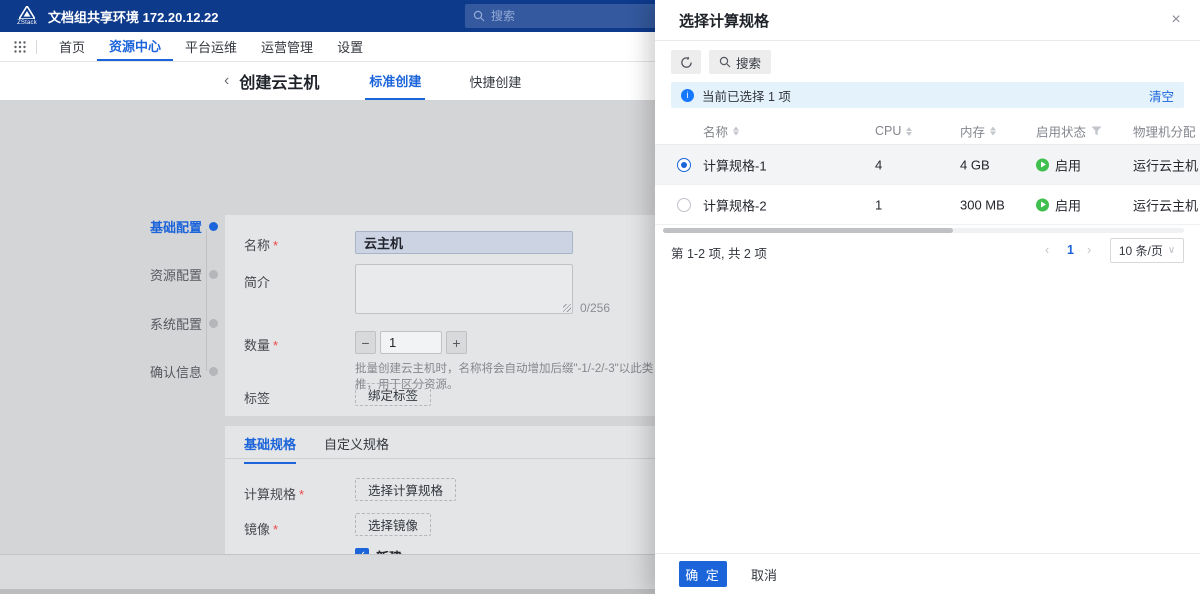 This screenshot has width=1200, height=594. What do you see at coordinates (135, 46) in the screenshot?
I see `nav-item-resource-center: 资源中心` at bounding box center [135, 46].